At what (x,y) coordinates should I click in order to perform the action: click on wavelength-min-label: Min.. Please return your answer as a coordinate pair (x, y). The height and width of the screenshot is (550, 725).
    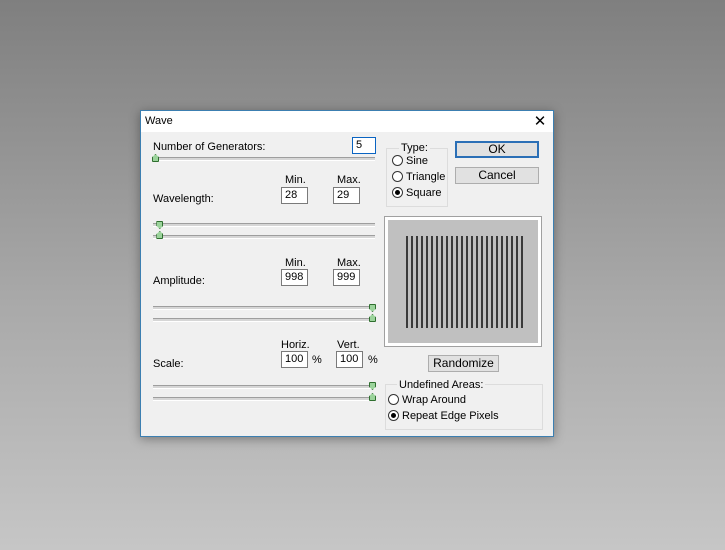
    Looking at the image, I should click on (295, 180).